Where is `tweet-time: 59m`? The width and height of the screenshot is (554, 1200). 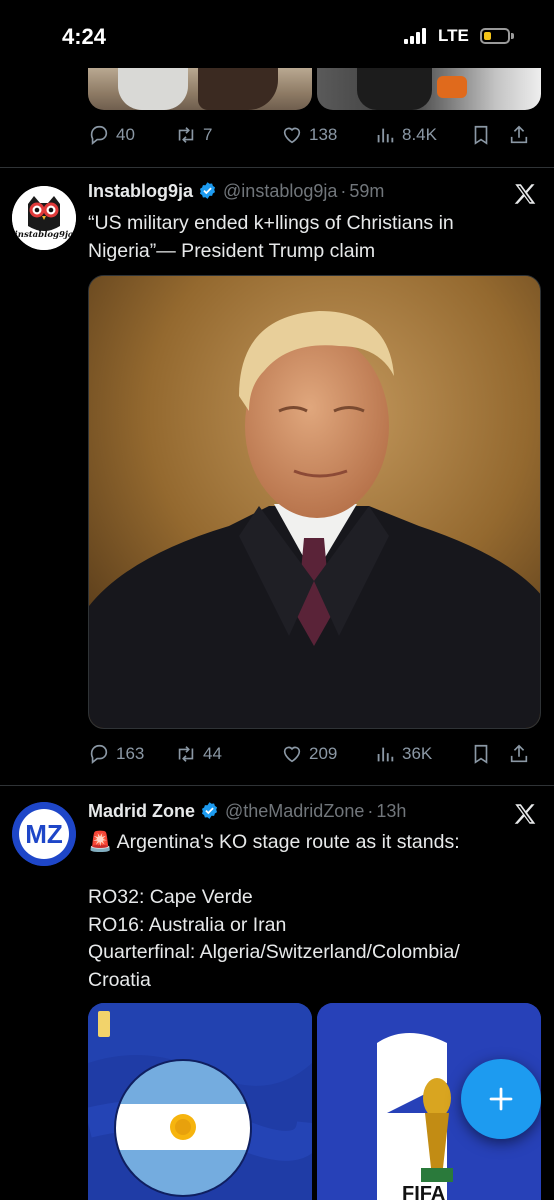
tweet-time: 59m is located at coordinates (366, 191).